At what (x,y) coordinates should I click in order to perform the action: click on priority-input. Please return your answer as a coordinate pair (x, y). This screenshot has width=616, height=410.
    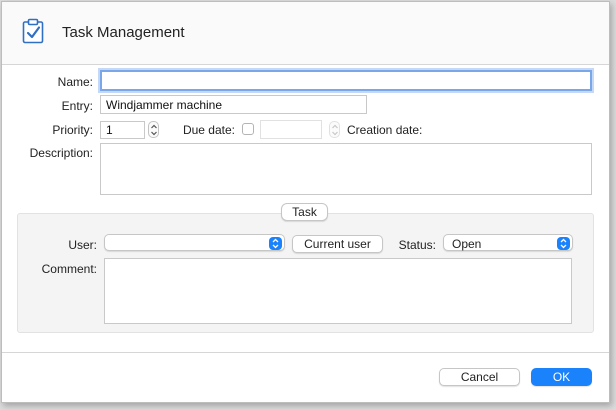
    Looking at the image, I should click on (122, 130).